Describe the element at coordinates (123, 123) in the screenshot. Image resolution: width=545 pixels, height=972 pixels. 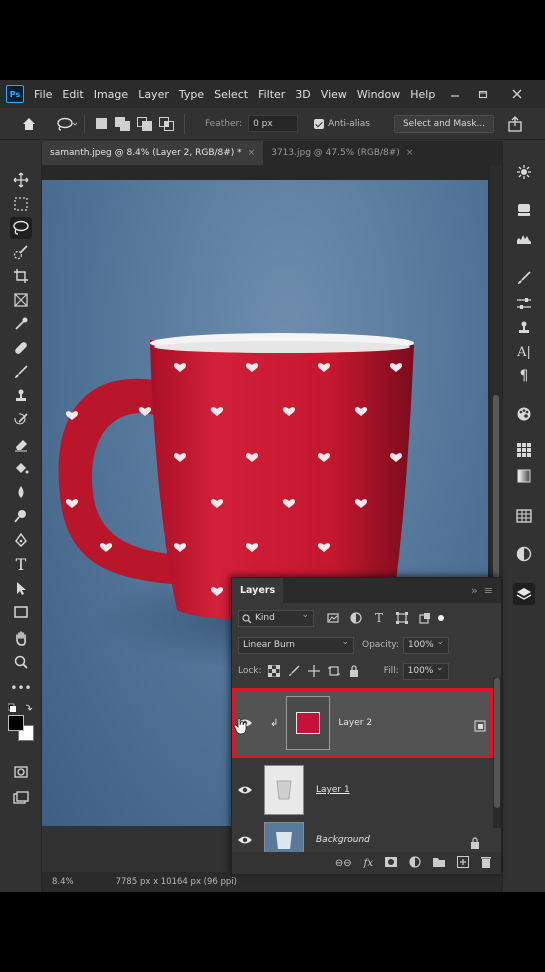
I see `add-to-selection-icon` at that location.